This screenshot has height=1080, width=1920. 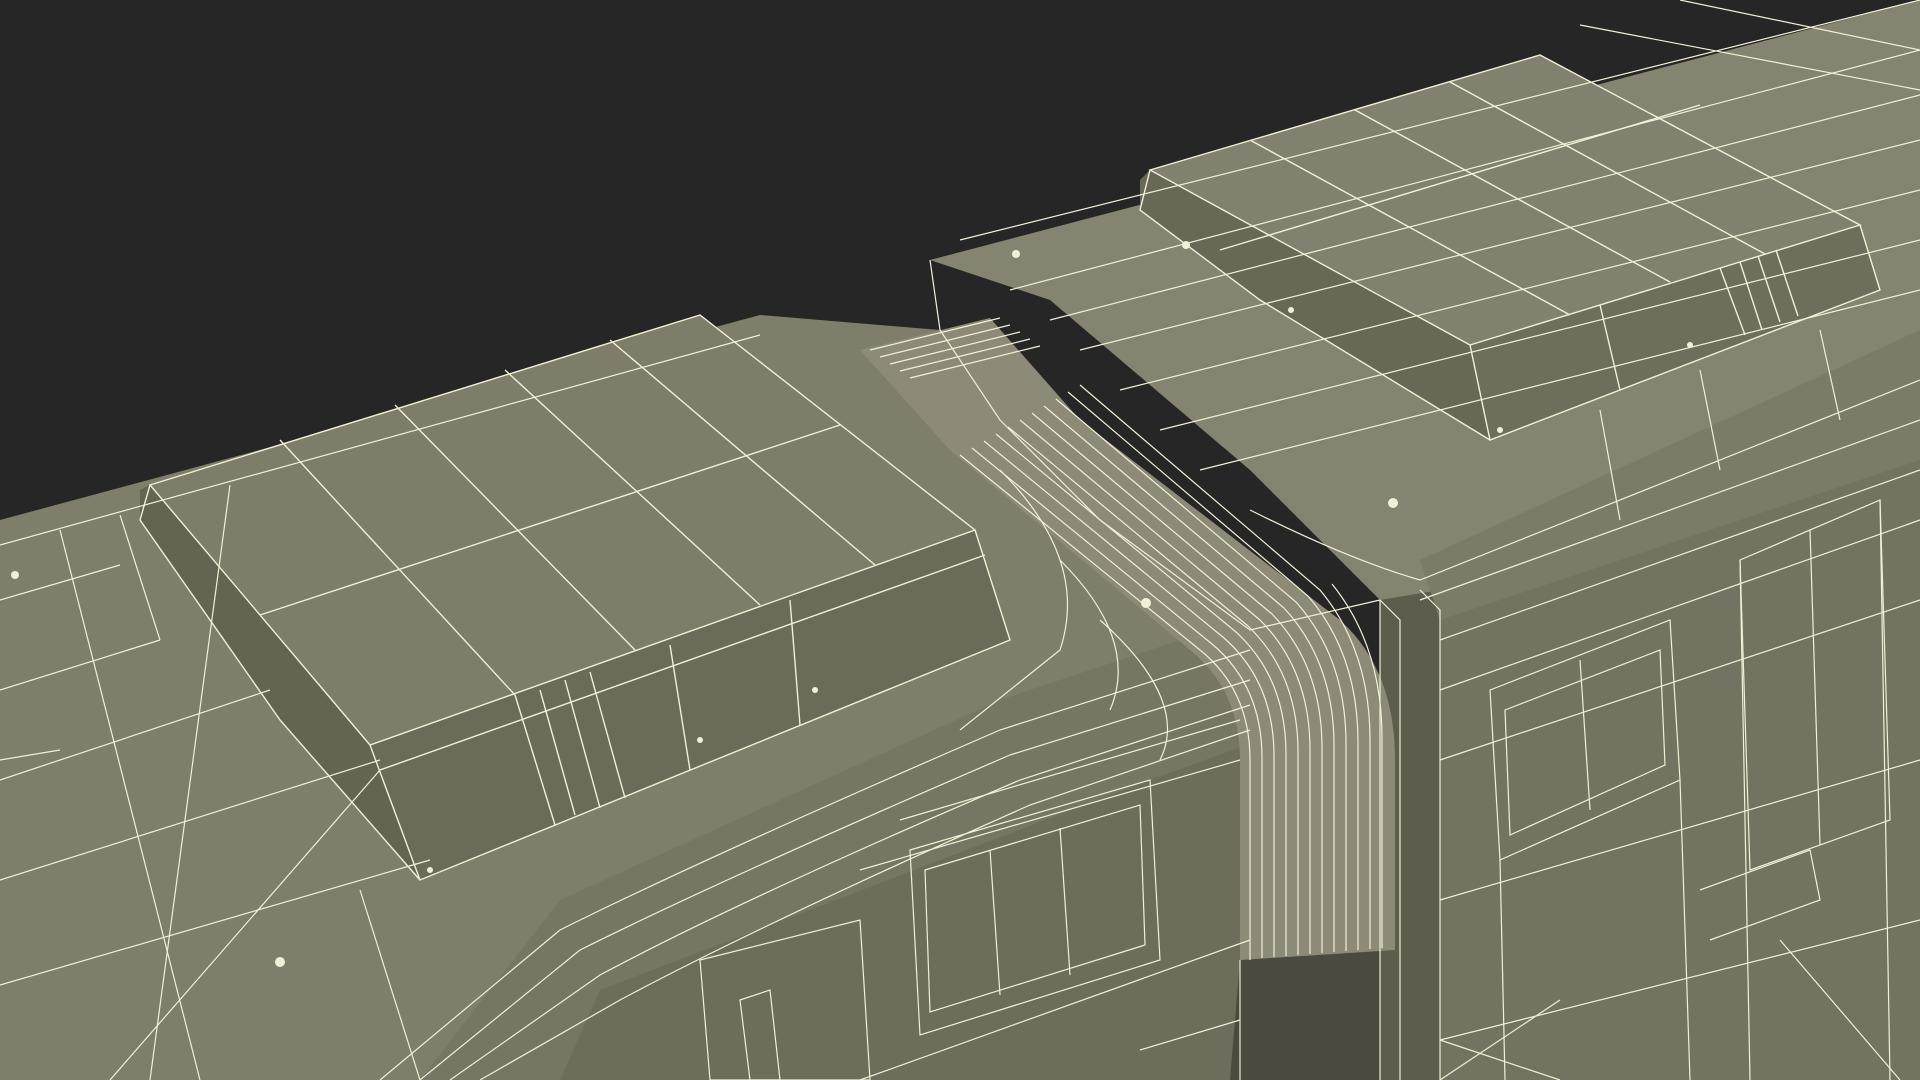 What do you see at coordinates (1305, 1010) in the screenshot?
I see `gangway-gap-shadow` at bounding box center [1305, 1010].